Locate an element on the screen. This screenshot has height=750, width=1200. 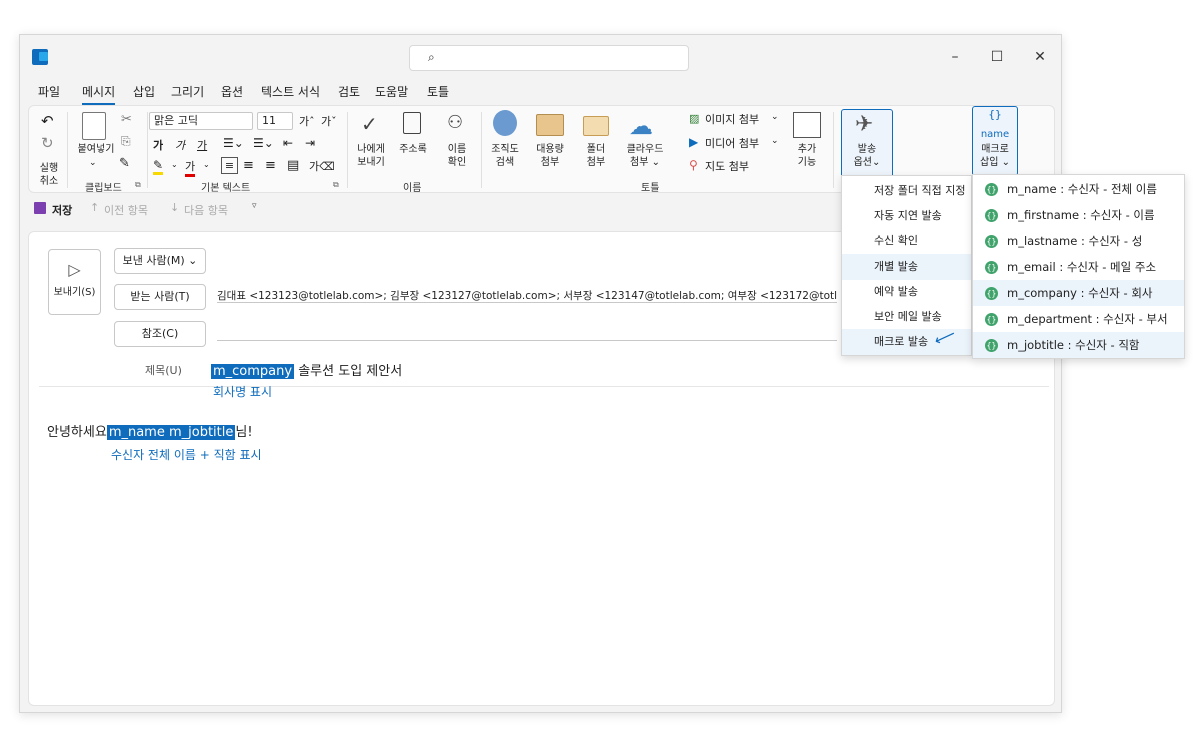
subject-field: m_company 솔루션 도입 제안서 is located at coordinates (306, 369).